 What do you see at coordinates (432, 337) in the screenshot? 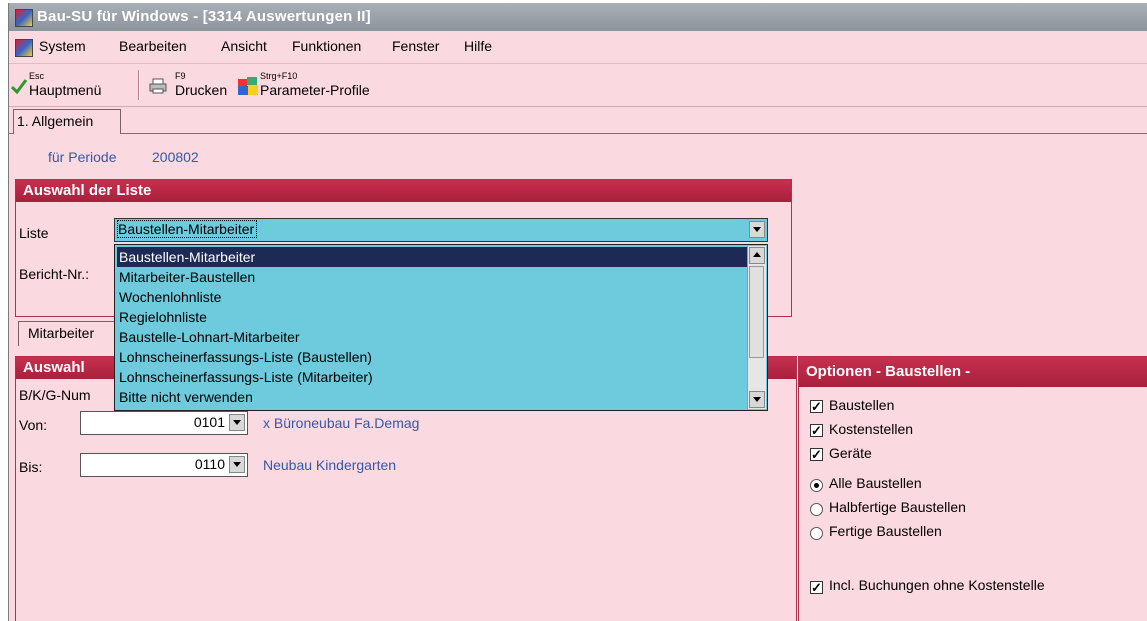
I see `list-option: Baustelle-Lohnart-Mitarbeiter` at bounding box center [432, 337].